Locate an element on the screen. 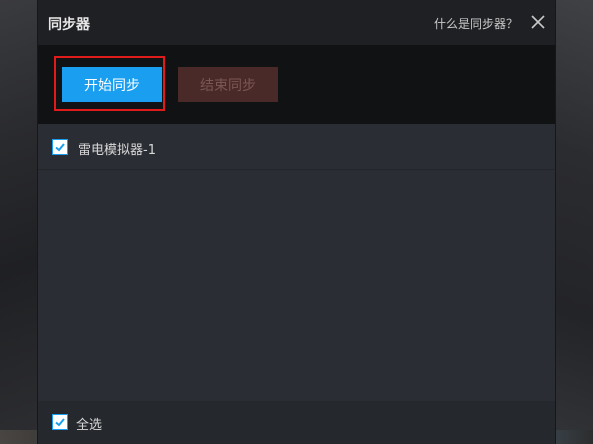  dialog-title: 同步器 is located at coordinates (69, 25).